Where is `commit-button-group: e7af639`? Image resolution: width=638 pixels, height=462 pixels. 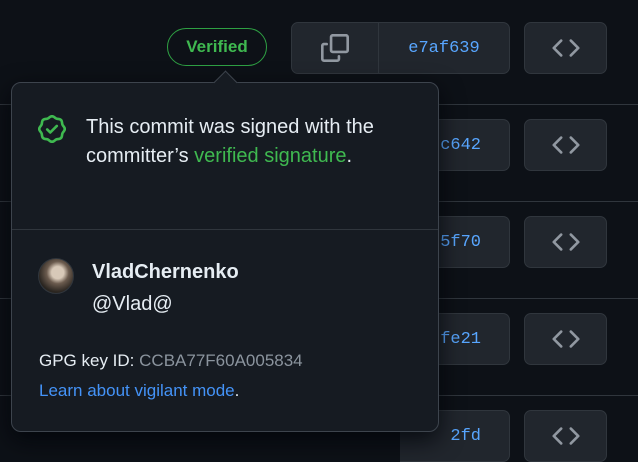
commit-button-group: e7af639 is located at coordinates (400, 48).